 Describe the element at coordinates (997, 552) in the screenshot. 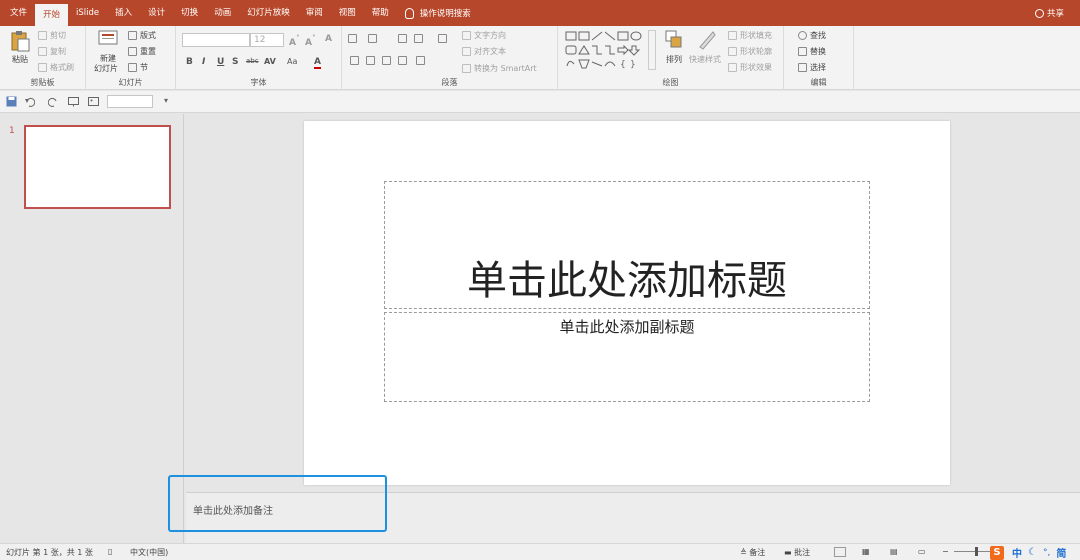

I see `sogou-ime-icon: S` at that location.